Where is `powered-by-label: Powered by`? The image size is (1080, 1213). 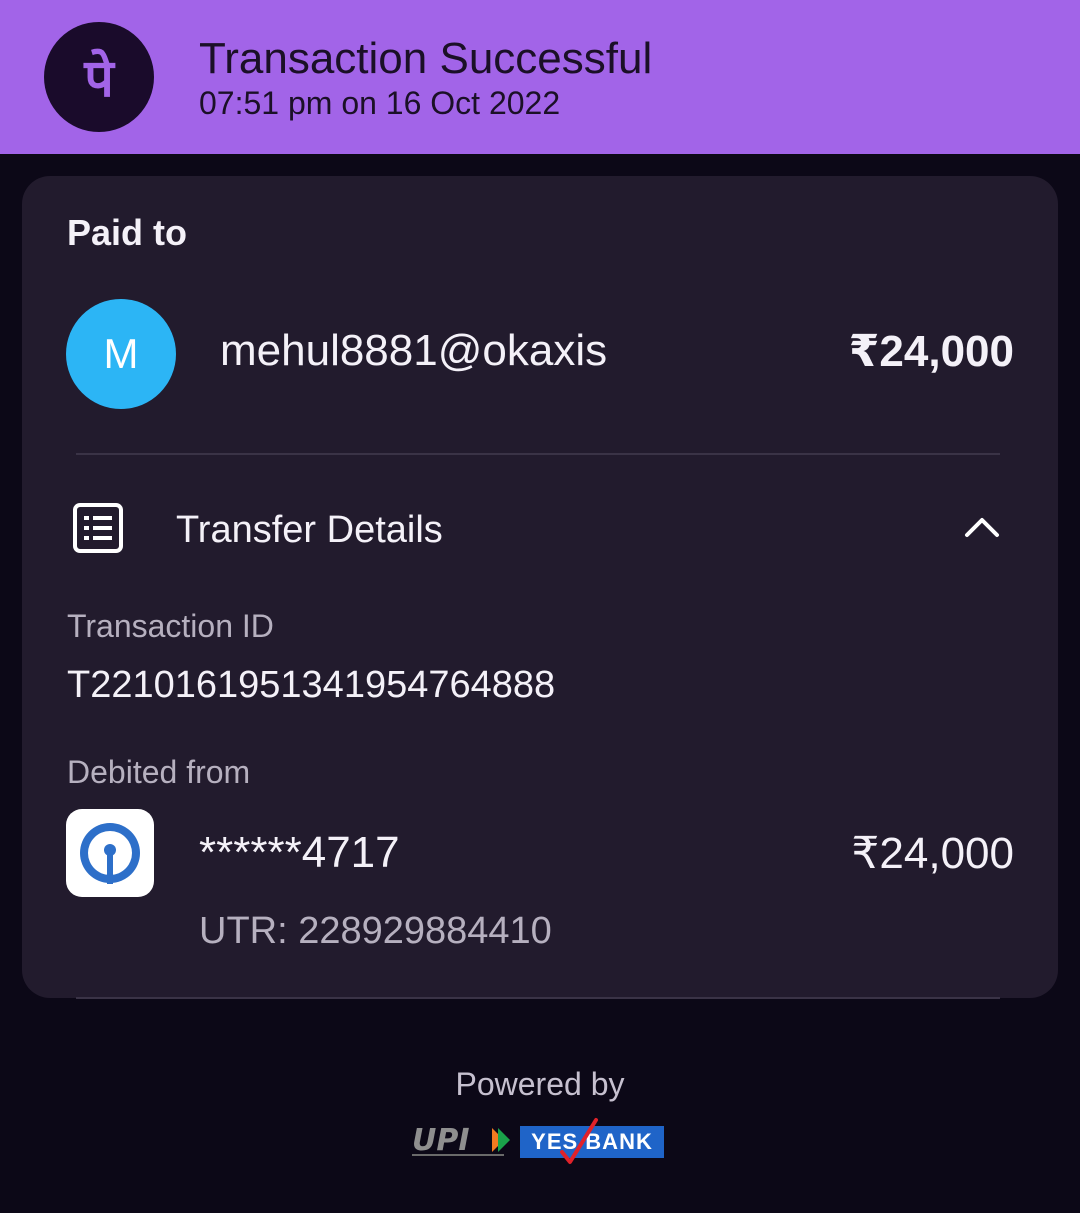
powered-by-label: Powered by is located at coordinates (540, 1084).